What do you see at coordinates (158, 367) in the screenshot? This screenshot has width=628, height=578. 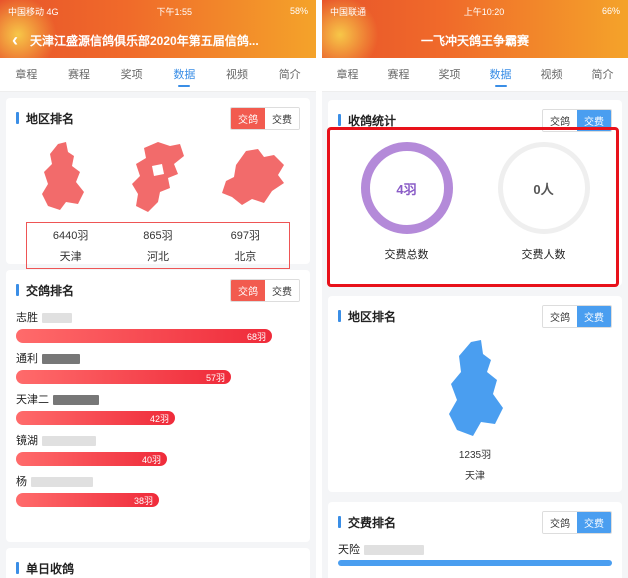 I see `table-row: 通利 57羽` at bounding box center [158, 367].